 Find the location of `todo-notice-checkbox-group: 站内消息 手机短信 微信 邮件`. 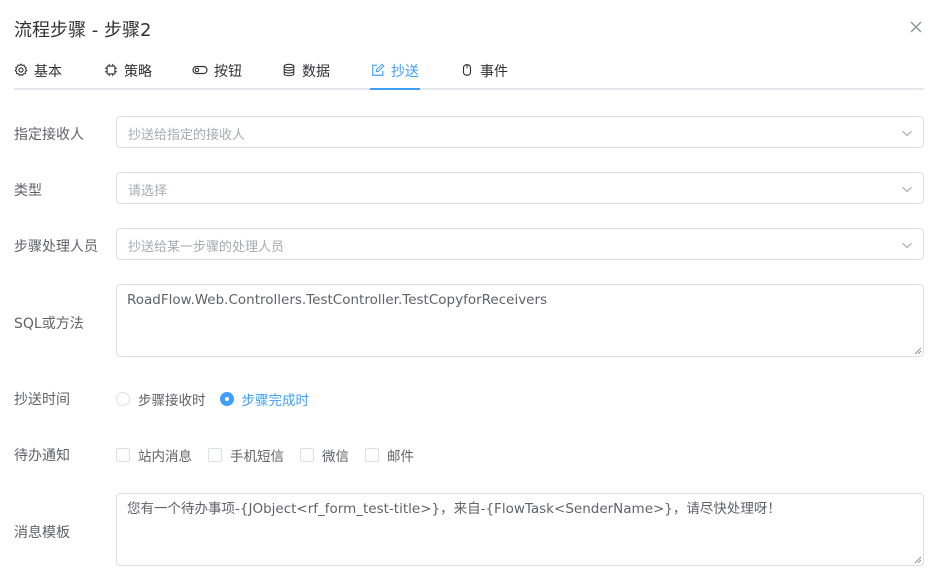

todo-notice-checkbox-group: 站内消息 手机短信 微信 邮件 is located at coordinates (273, 455).